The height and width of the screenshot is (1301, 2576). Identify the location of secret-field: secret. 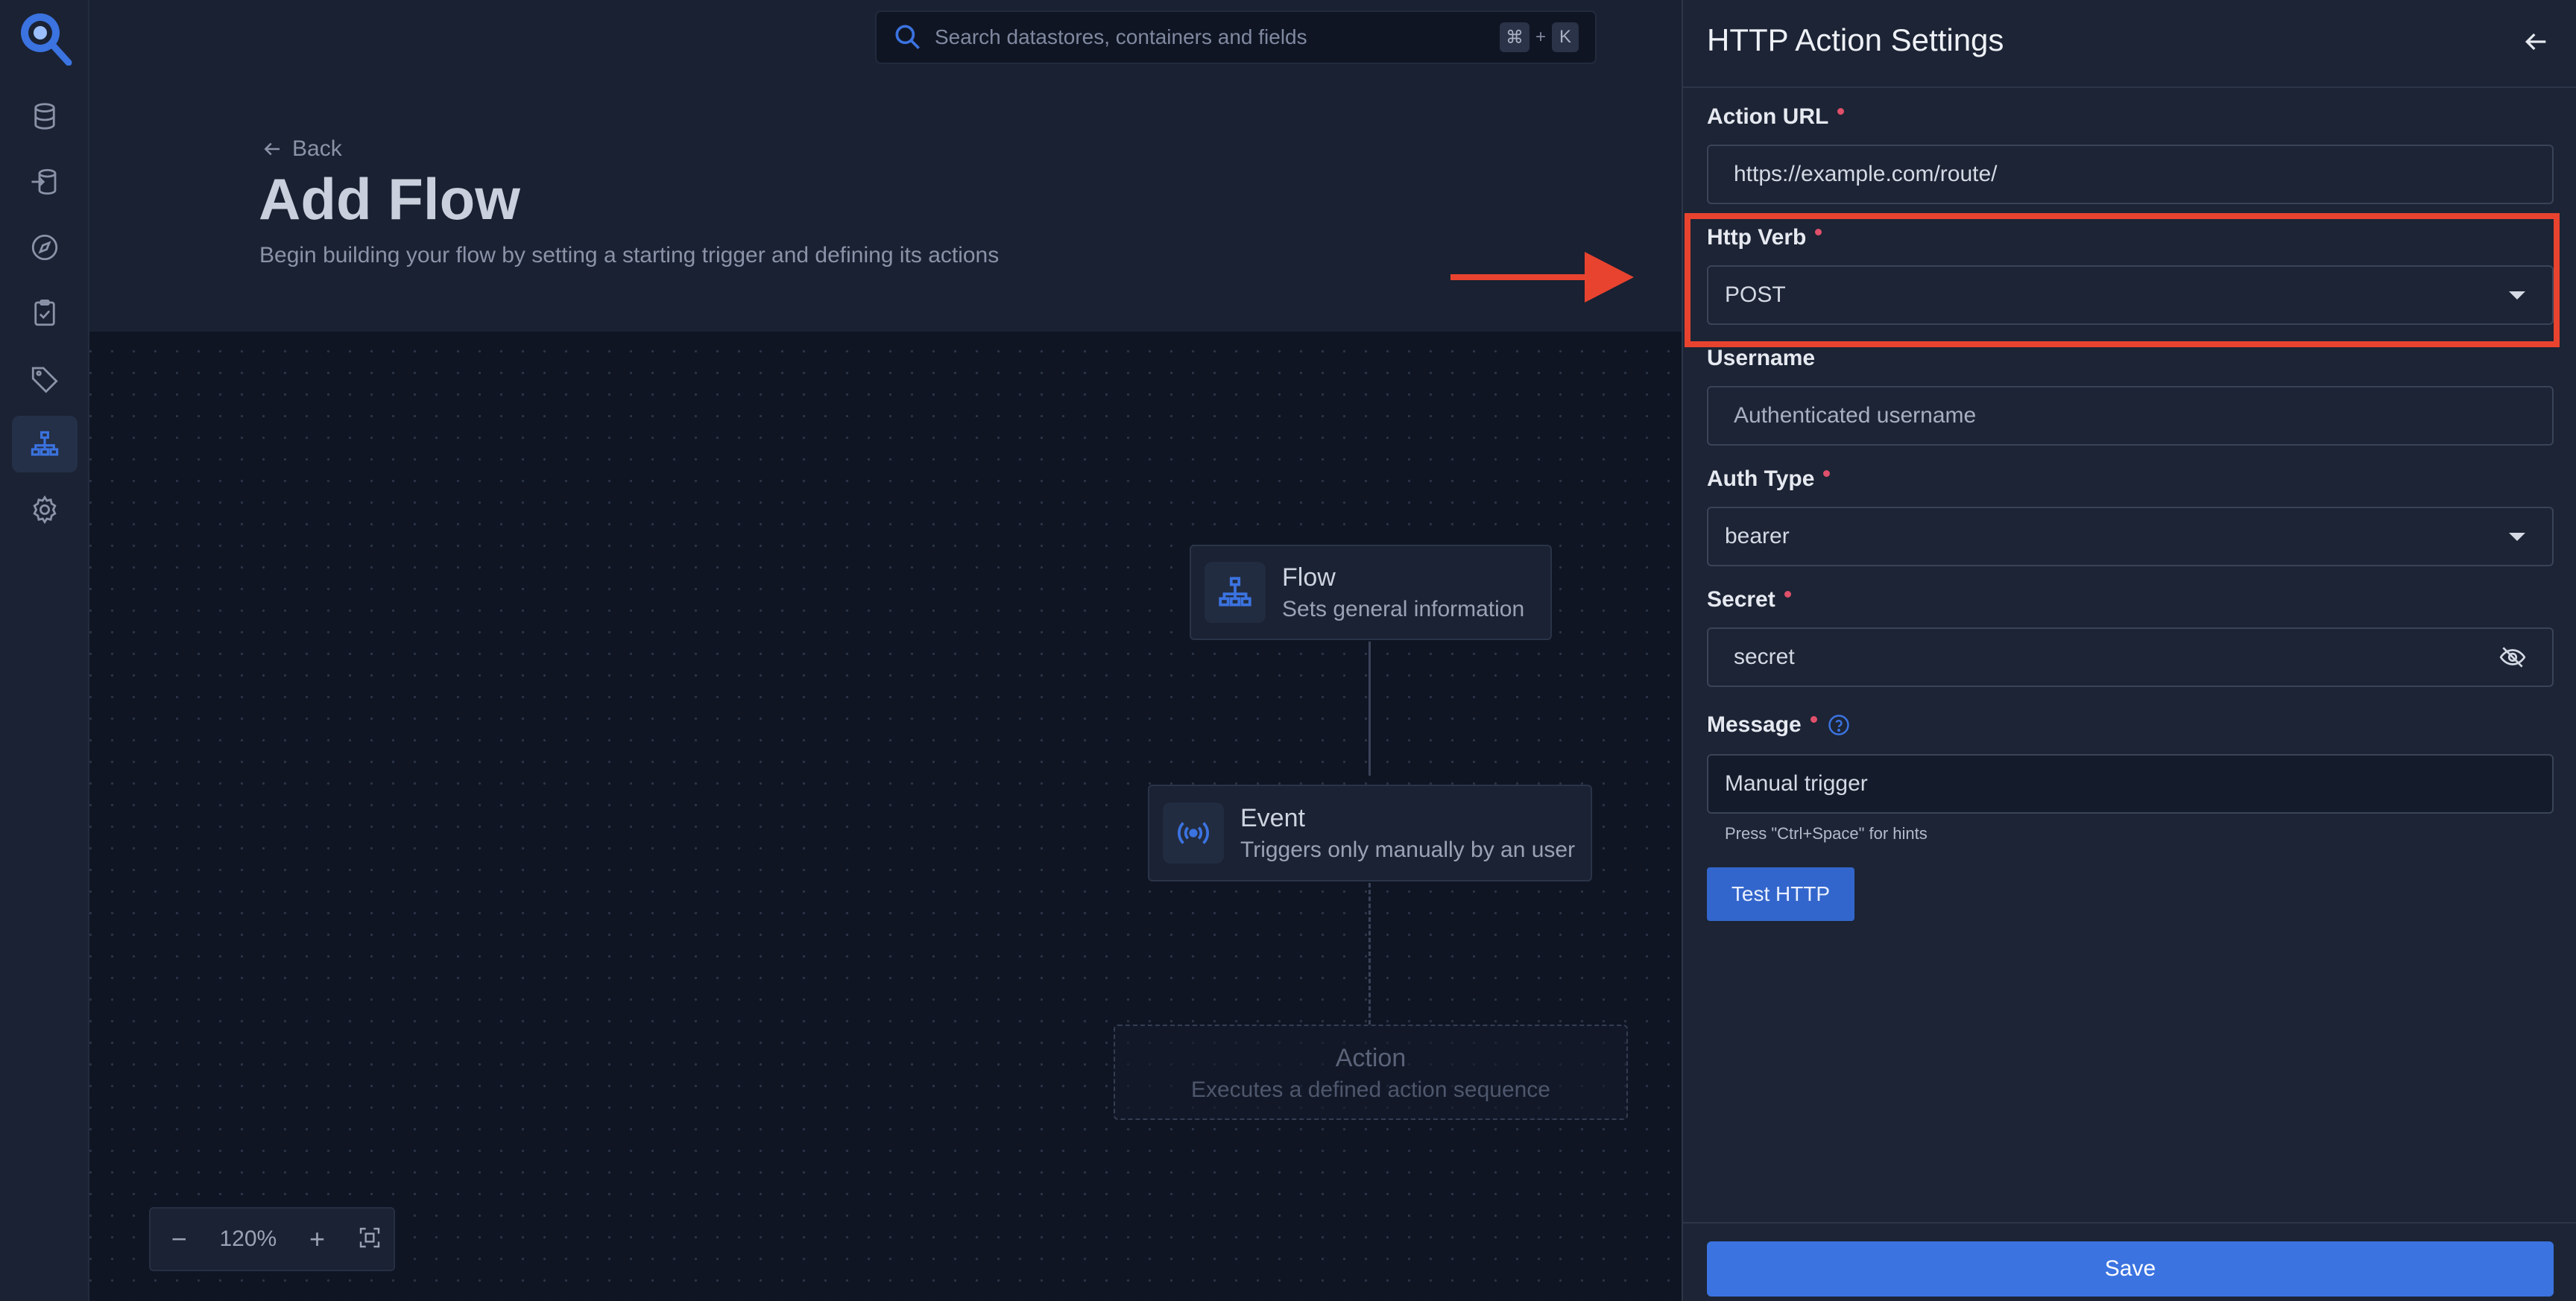
(2130, 657).